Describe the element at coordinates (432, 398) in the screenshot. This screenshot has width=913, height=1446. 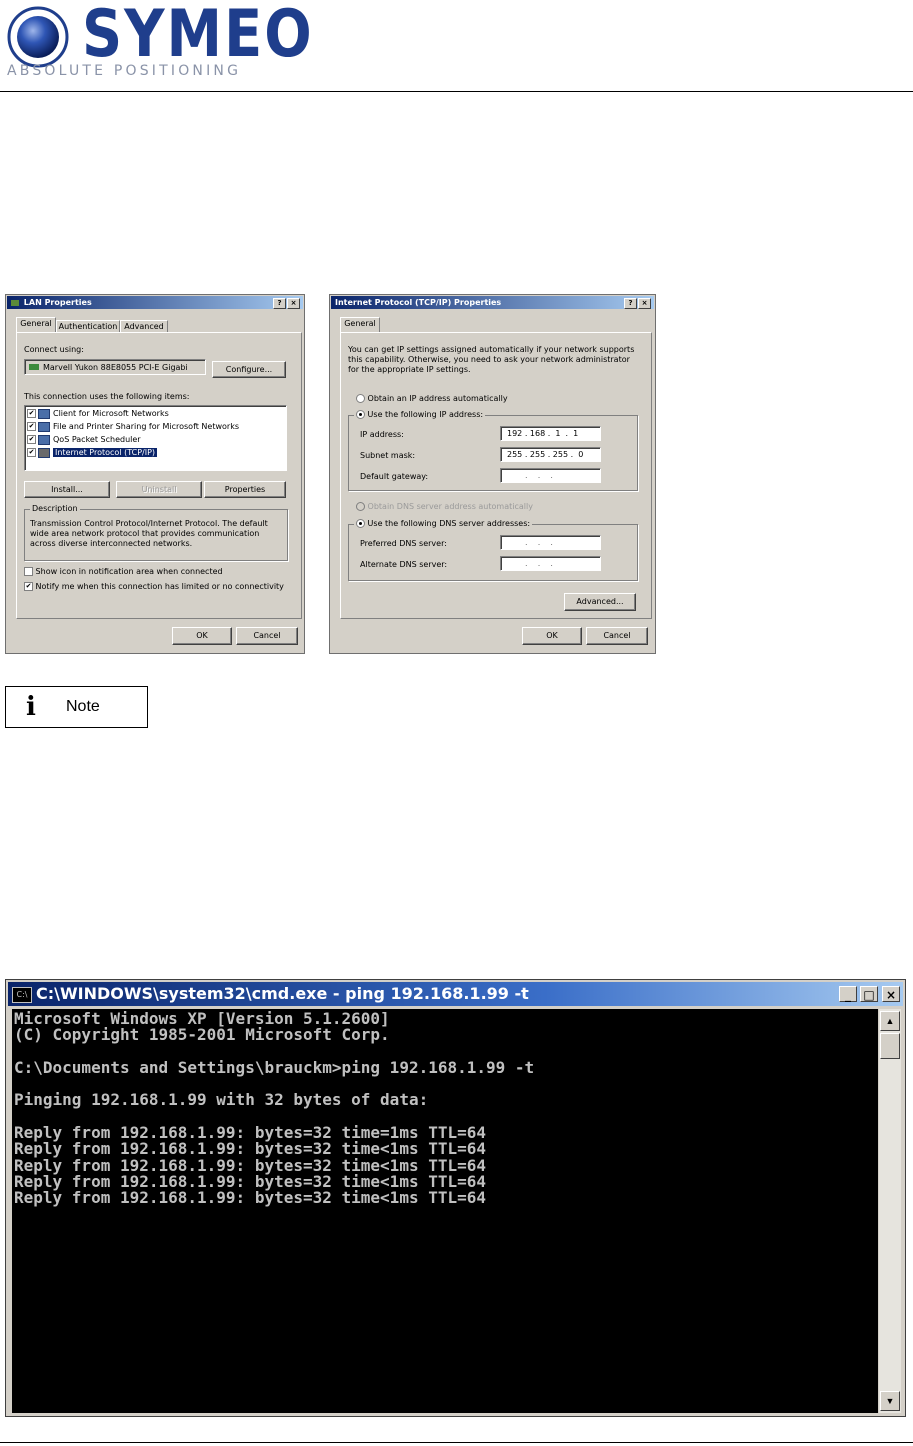
I see `obtain-ip-auto-option: Obtain an IP address automatically` at that location.